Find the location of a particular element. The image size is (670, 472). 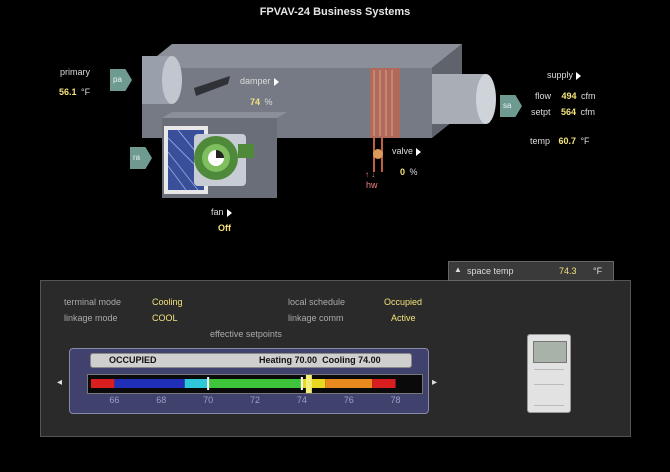

setpt-value: 564 is located at coordinates (568, 112).